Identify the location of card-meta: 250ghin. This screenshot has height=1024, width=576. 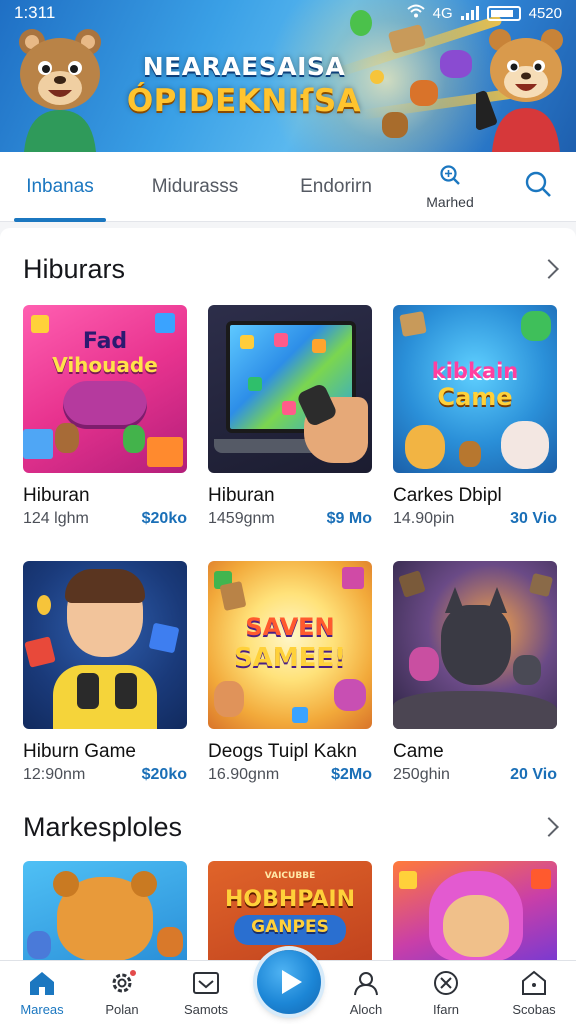
(421, 774).